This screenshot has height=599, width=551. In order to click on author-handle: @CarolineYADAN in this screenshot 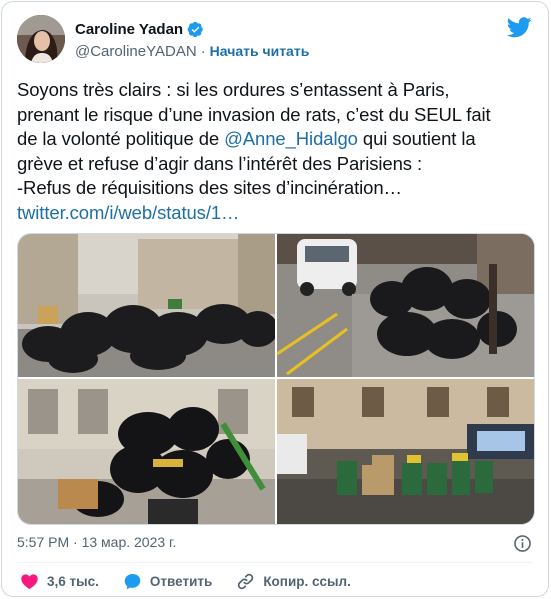, I will do `click(136, 51)`.